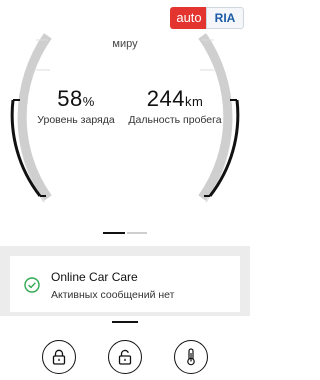 This screenshot has height=380, width=320. I want to click on care-subtitle: Активных сообщений нет, so click(113, 295).